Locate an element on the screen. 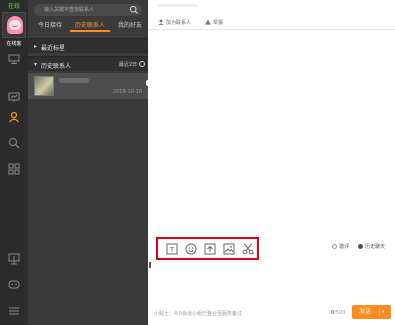 Image resolution: width=395 pixels, height=325 pixels. screen-share-icon is located at coordinates (14, 259).